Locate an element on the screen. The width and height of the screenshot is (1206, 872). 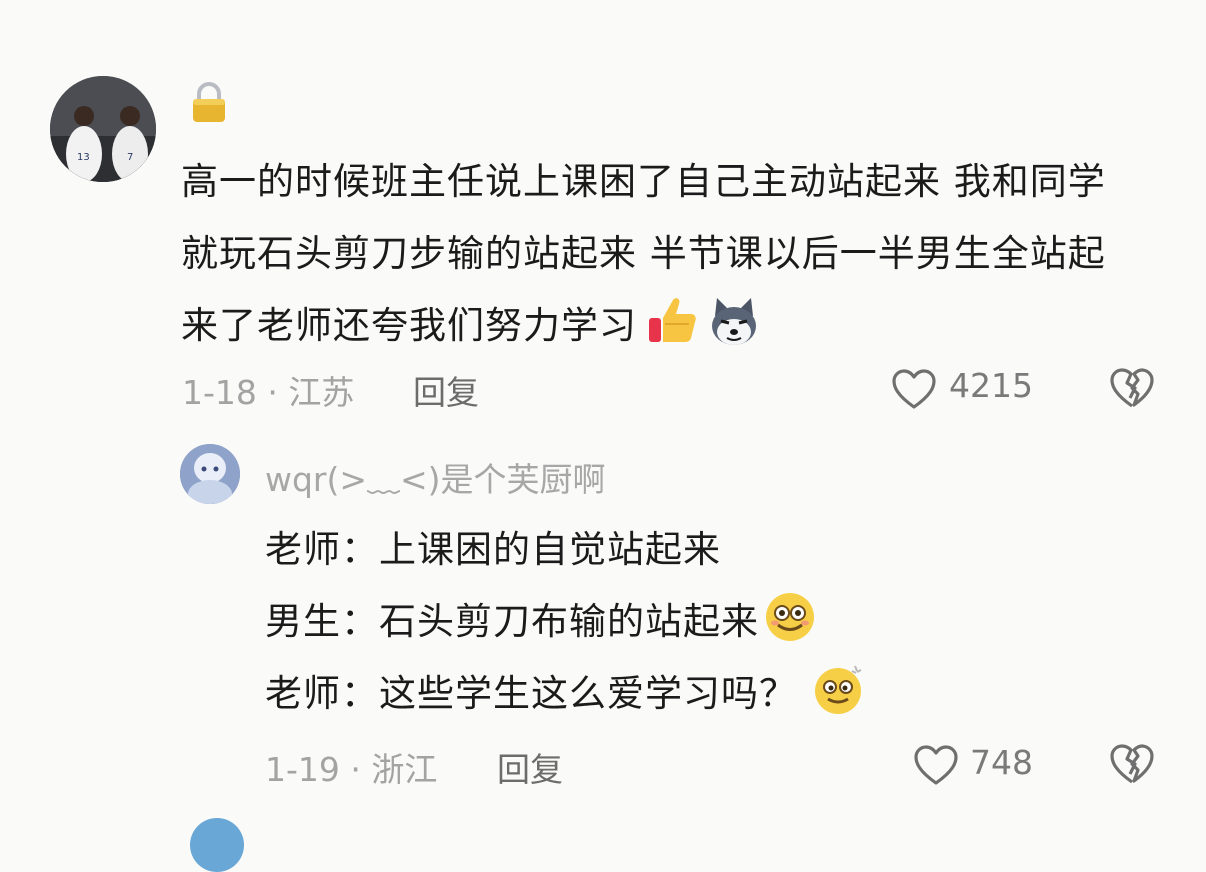
reply-avatar is located at coordinates (210, 474).